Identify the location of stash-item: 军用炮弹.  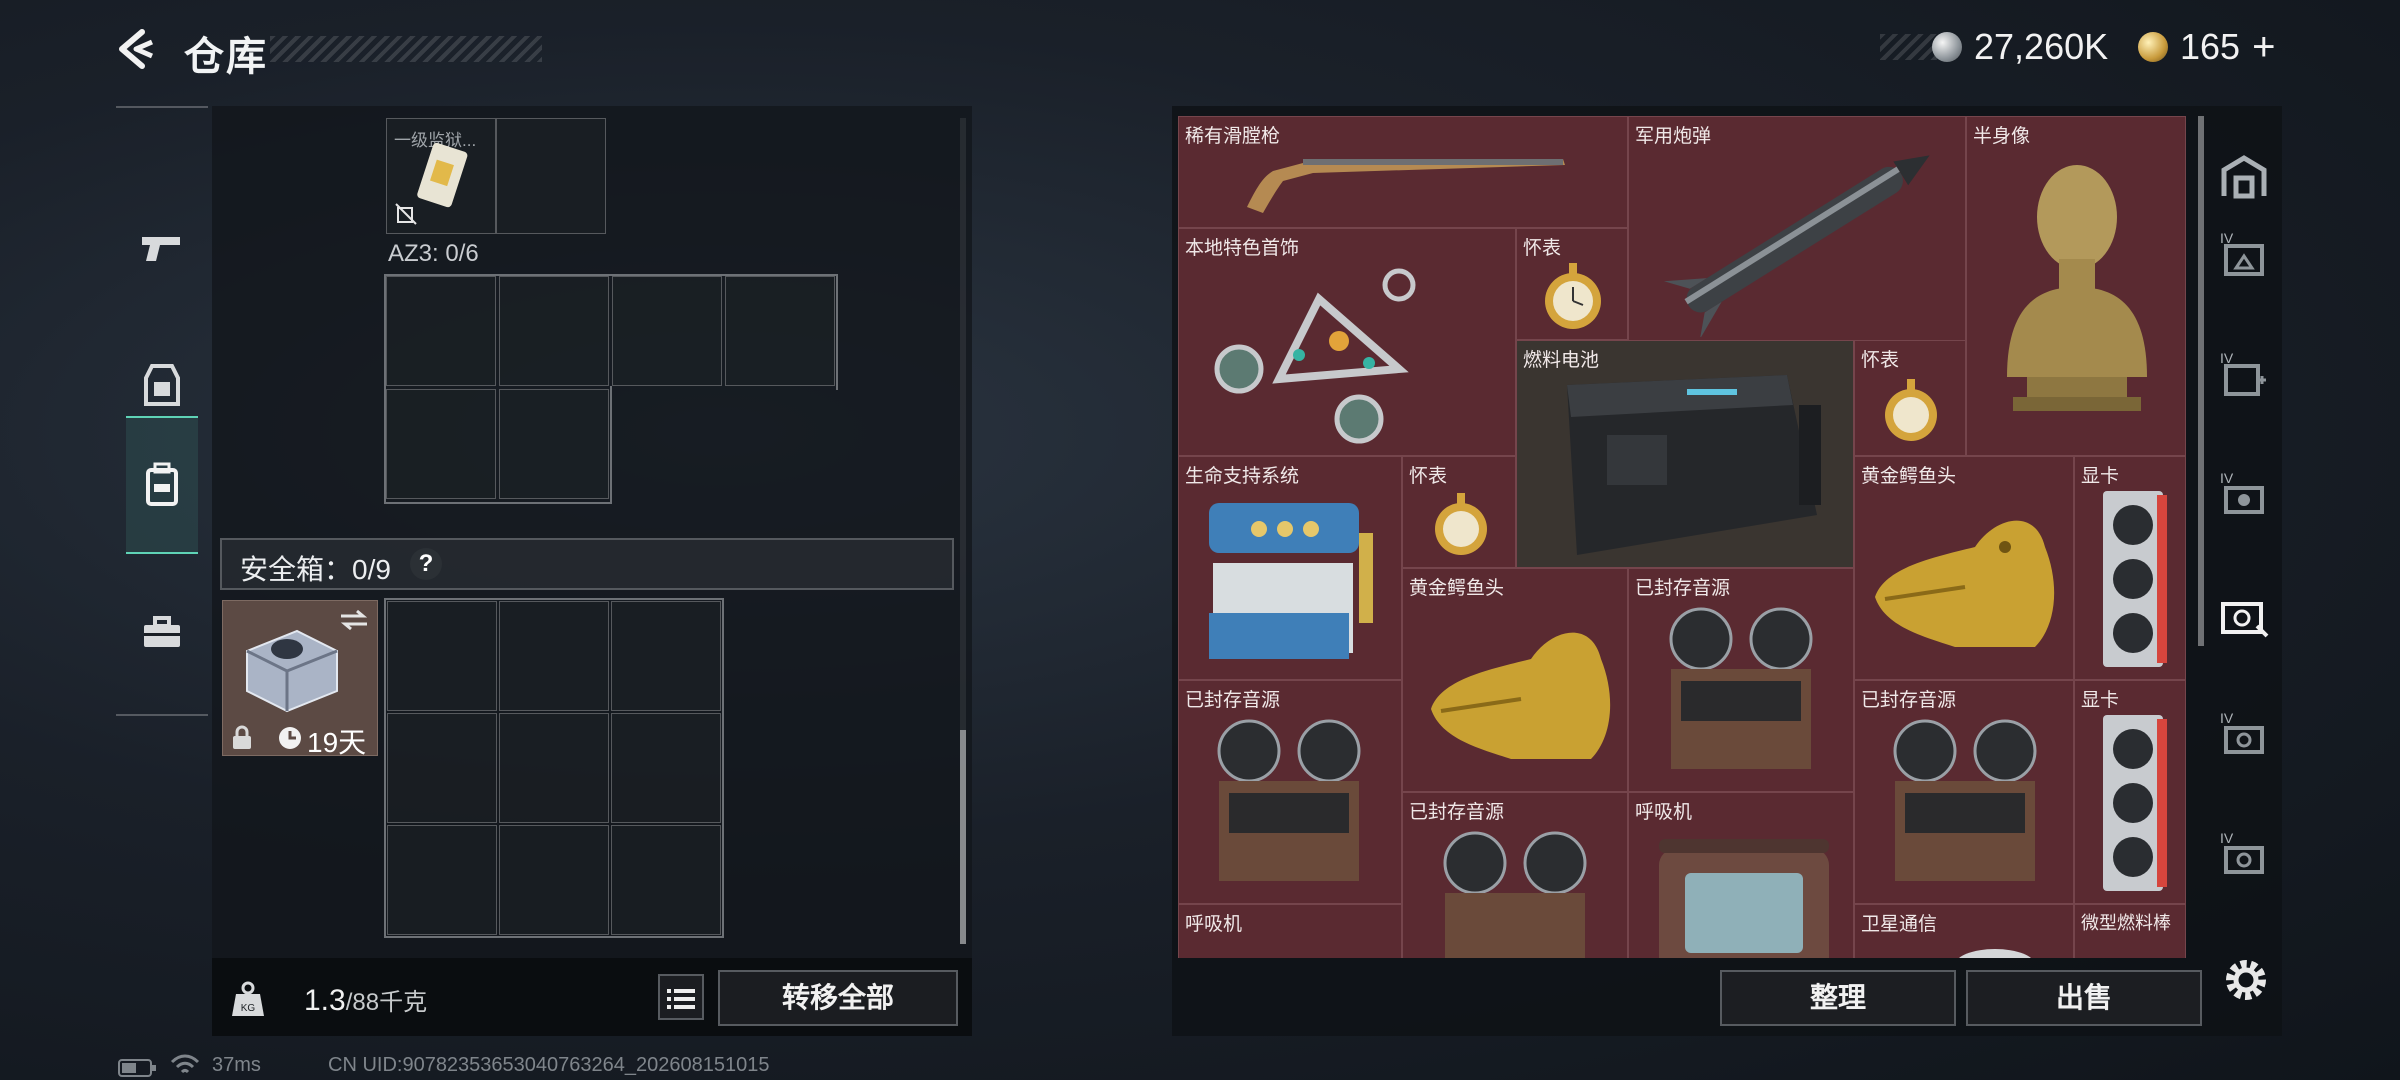
(1797, 230).